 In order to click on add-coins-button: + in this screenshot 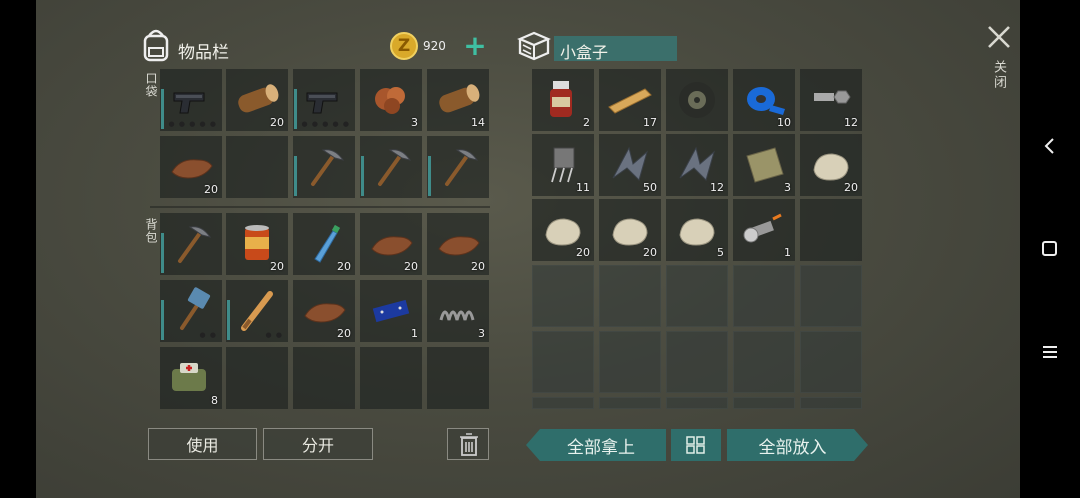, I will do `click(475, 46)`.